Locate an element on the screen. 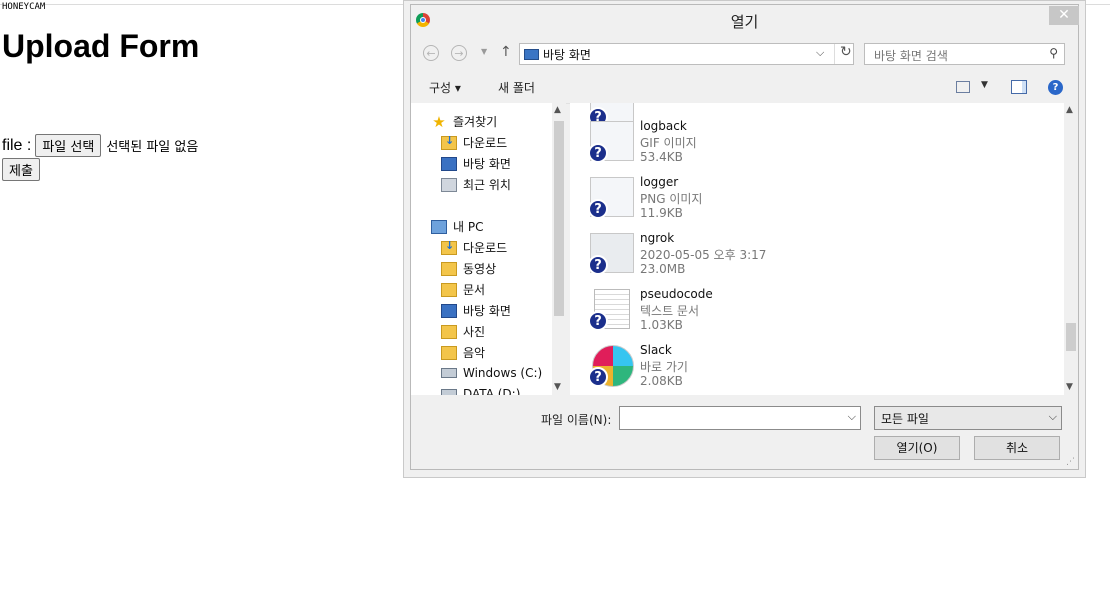 The image size is (1110, 595). refresh-icon: ↻ is located at coordinates (843, 54).